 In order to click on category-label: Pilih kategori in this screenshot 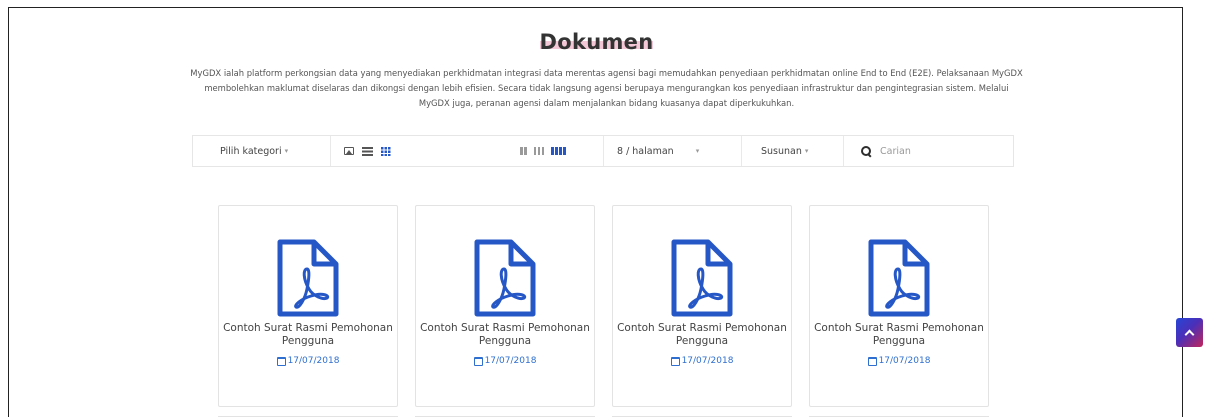, I will do `click(251, 151)`.